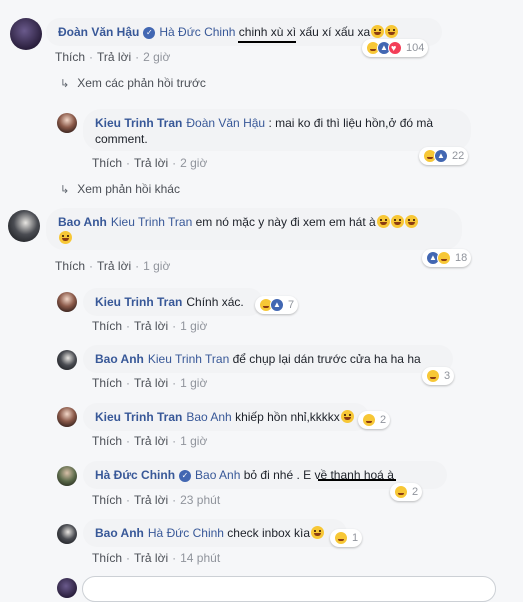 Image resolution: width=523 pixels, height=602 pixels. What do you see at coordinates (458, 156) in the screenshot?
I see `reaction-count: 22` at bounding box center [458, 156].